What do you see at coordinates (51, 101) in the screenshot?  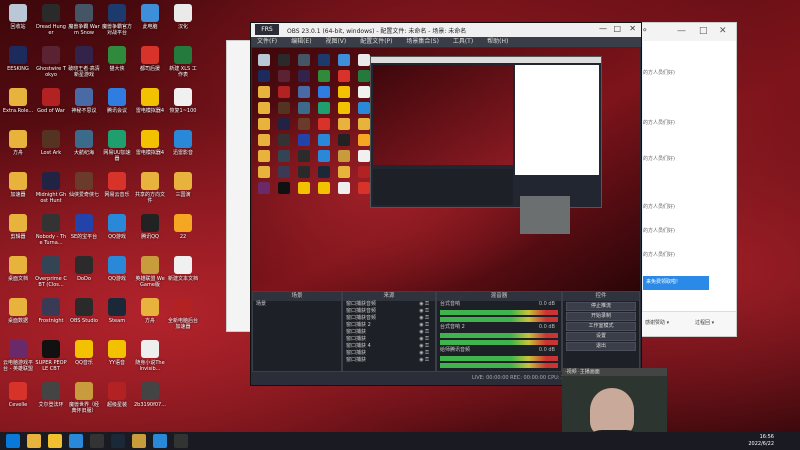 I see `desktop-icon: God of War` at bounding box center [51, 101].